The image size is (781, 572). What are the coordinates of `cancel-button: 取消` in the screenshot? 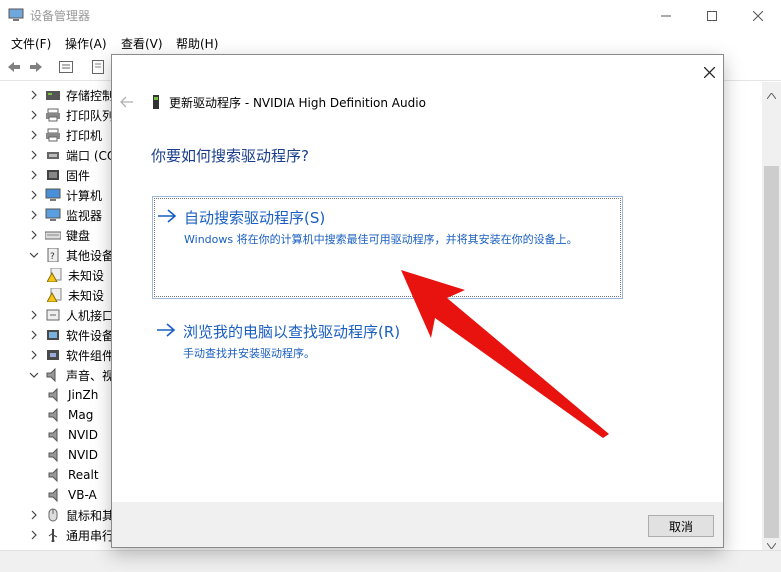 It's located at (681, 526).